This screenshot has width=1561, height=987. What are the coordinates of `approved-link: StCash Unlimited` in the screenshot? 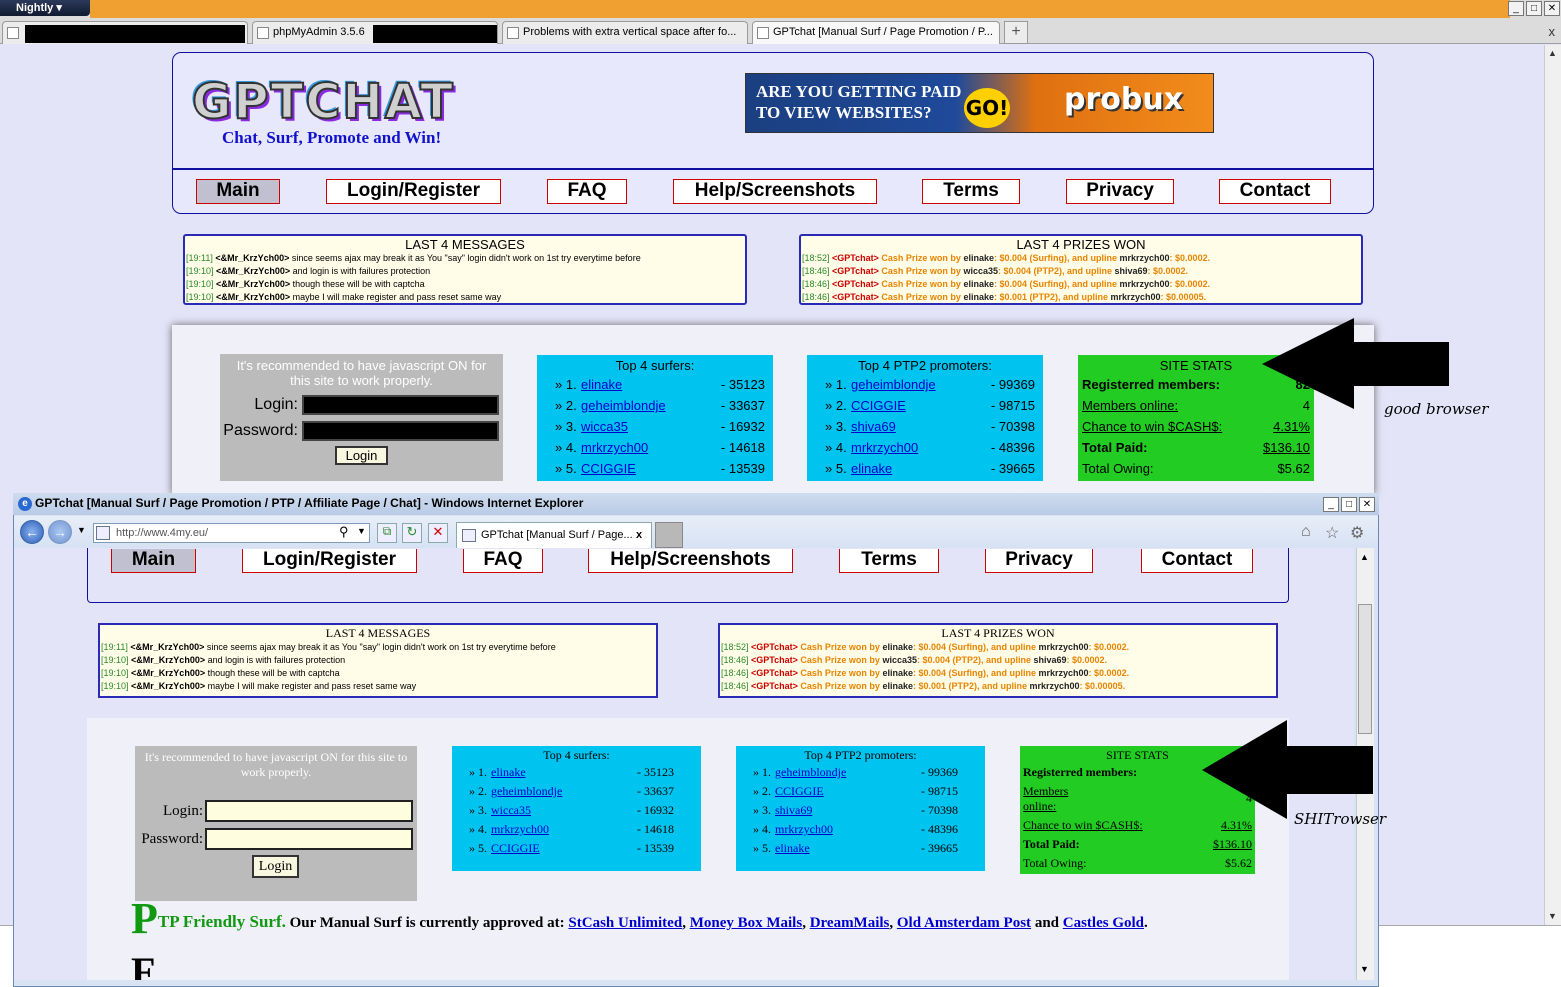 It's located at (625, 923).